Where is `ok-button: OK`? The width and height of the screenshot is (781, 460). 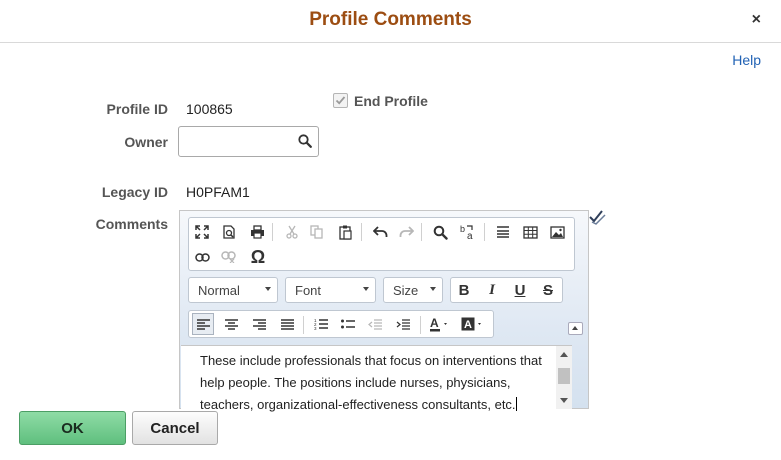 ok-button: OK is located at coordinates (72, 428).